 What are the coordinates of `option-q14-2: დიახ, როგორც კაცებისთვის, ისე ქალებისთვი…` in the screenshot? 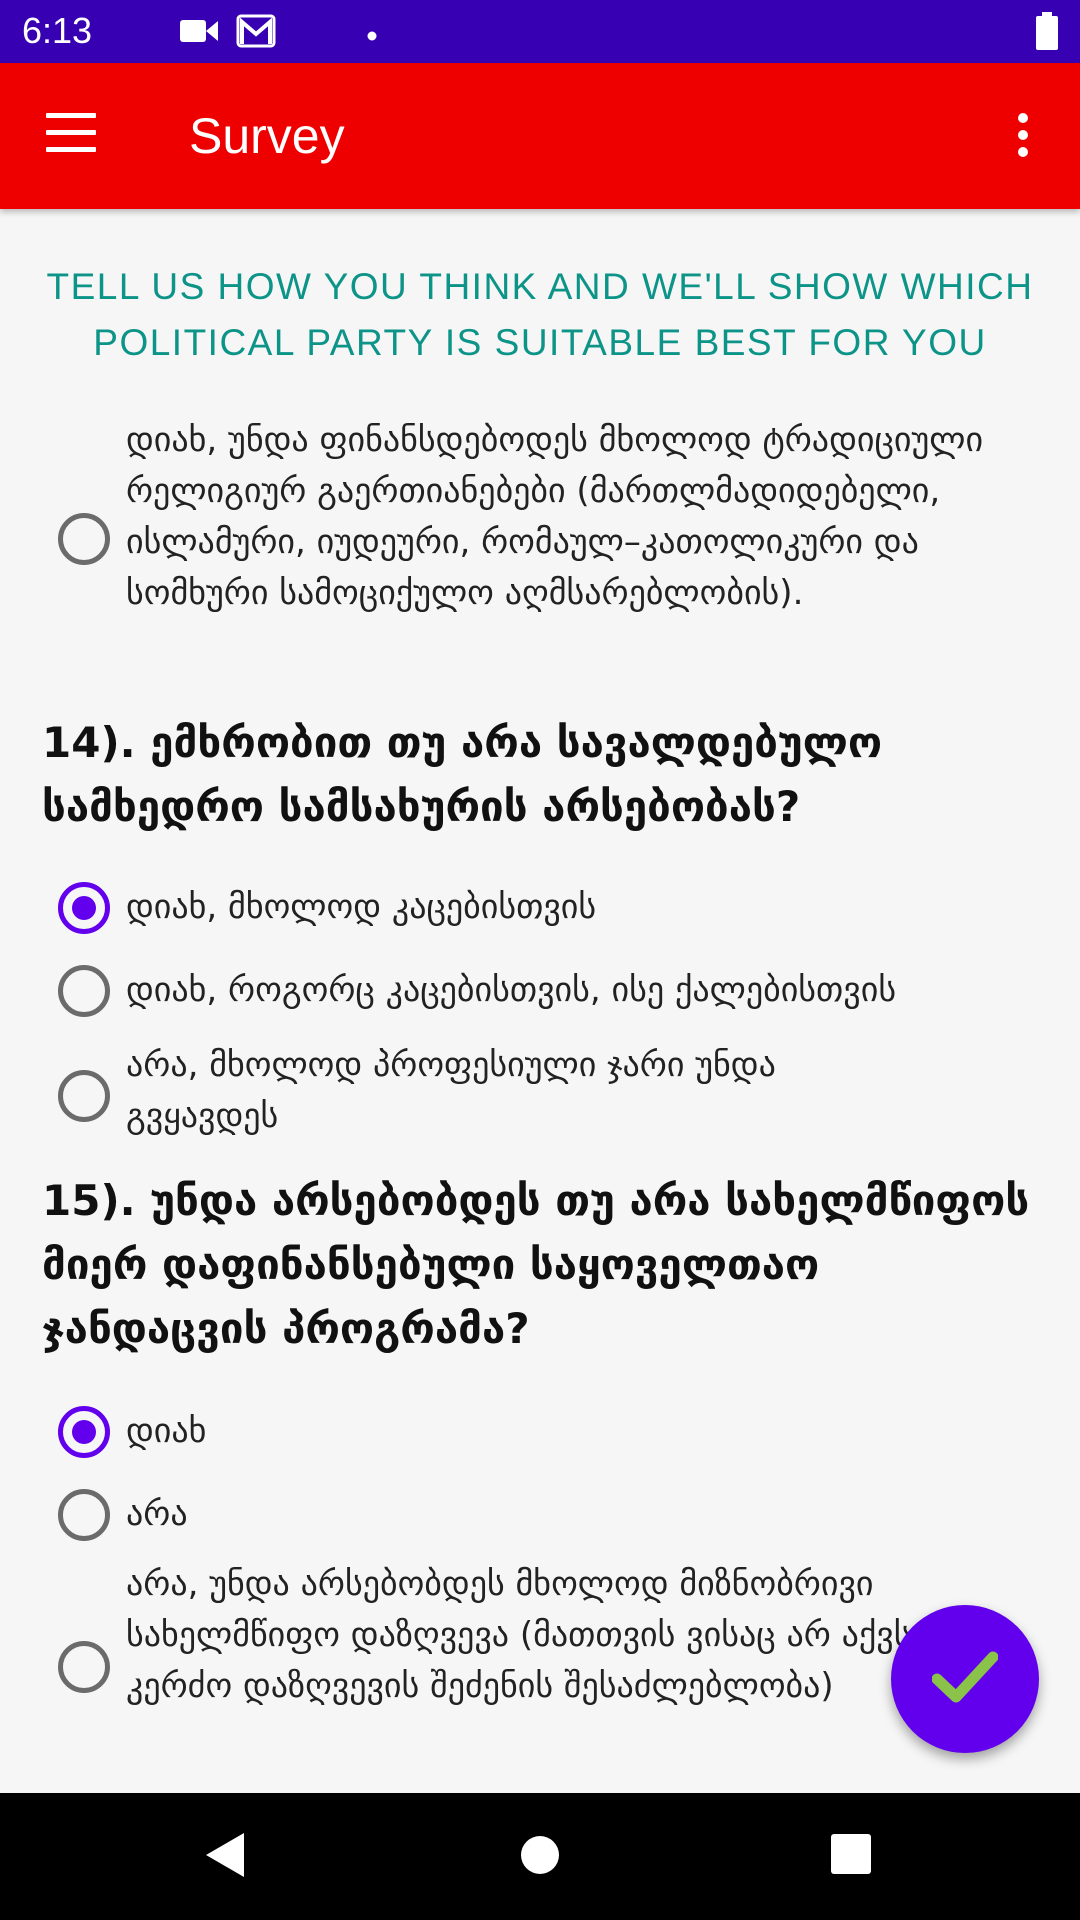 It's located at (540, 991).